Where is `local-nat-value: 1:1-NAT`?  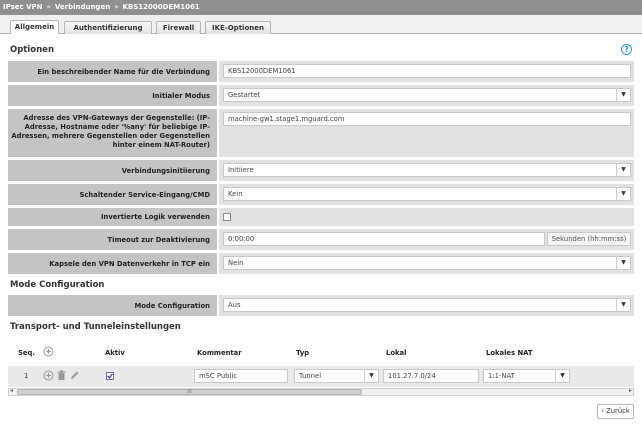
local-nat-value: 1:1-NAT is located at coordinates (501, 376).